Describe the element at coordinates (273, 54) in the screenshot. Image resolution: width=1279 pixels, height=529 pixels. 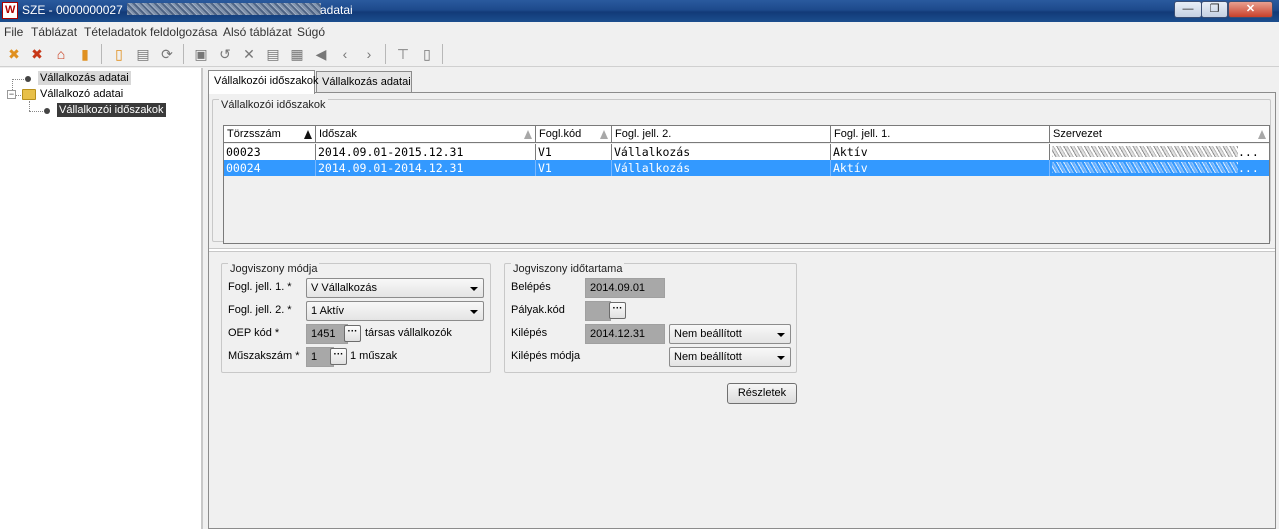
I see `print-preview-icon: ▤` at that location.